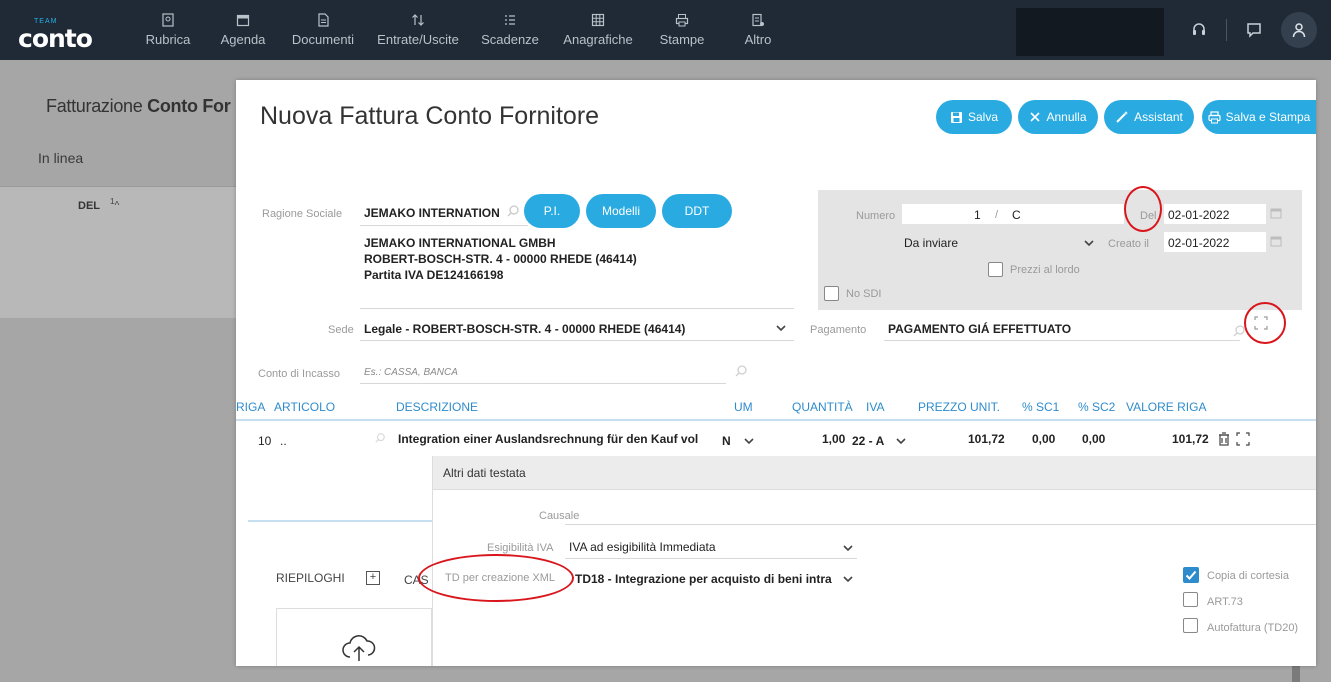 The width and height of the screenshot is (1331, 682). What do you see at coordinates (1199, 30) in the screenshot?
I see `support-icon` at bounding box center [1199, 30].